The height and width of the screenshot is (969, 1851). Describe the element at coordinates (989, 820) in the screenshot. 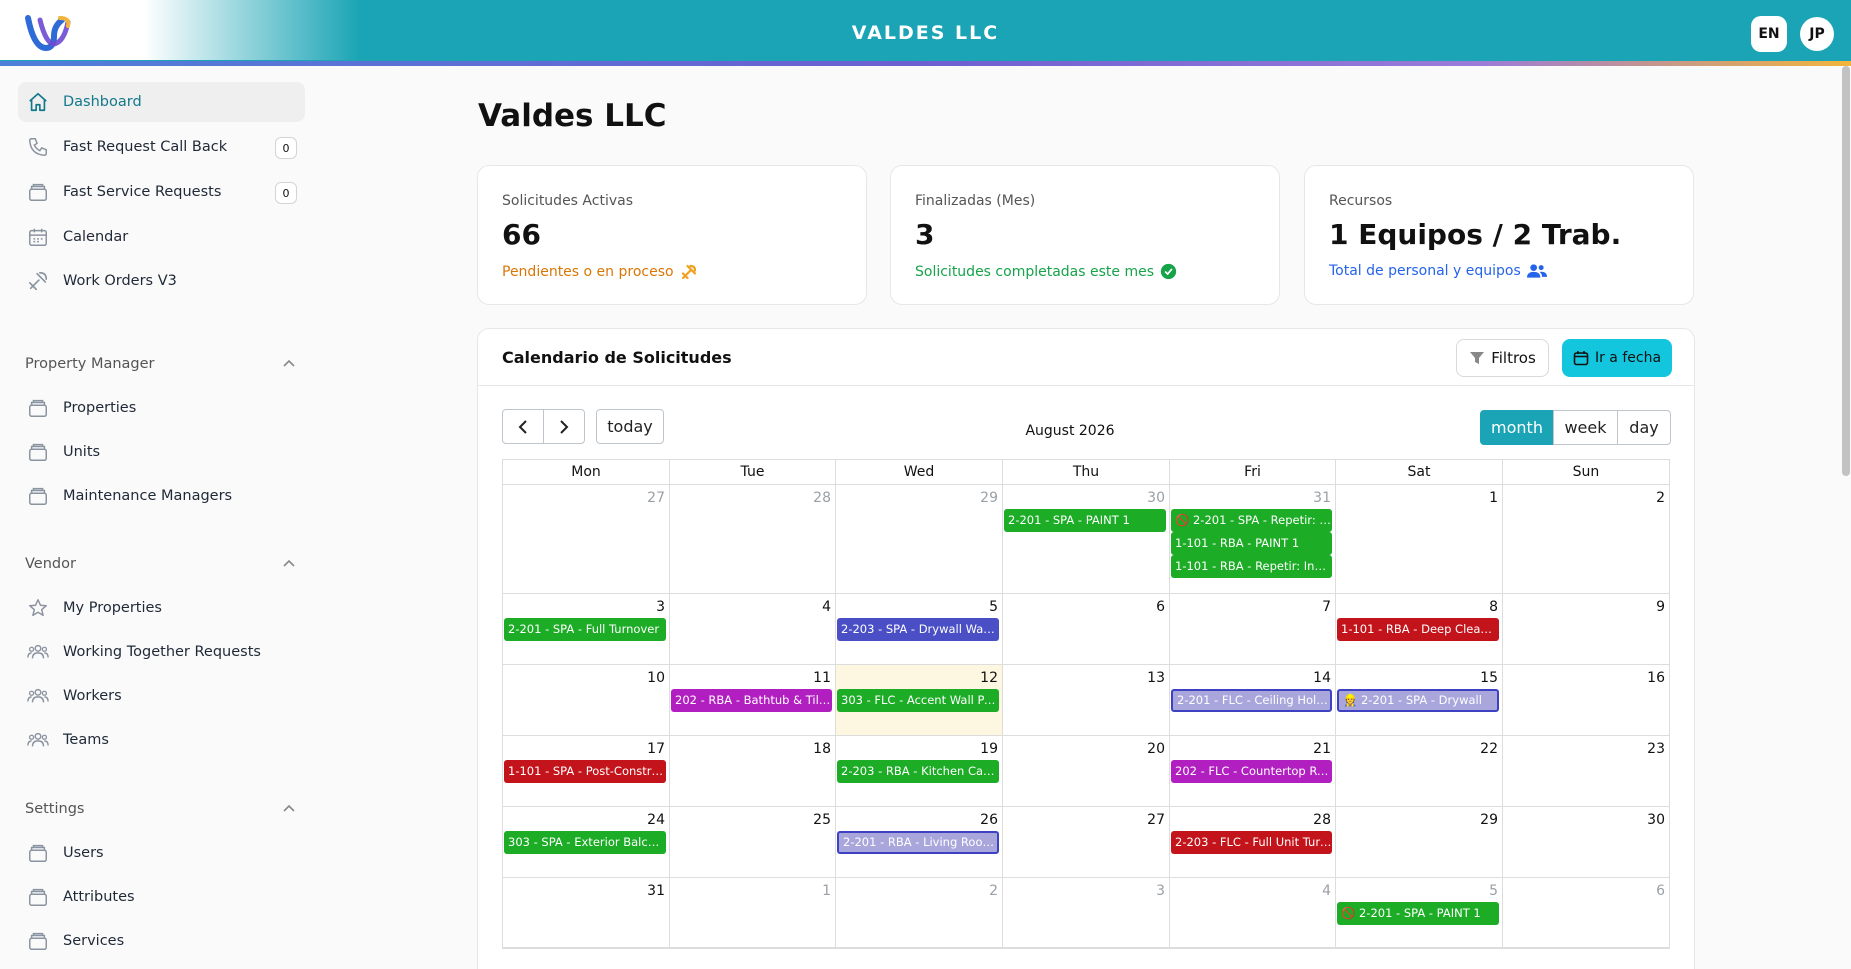

I see `day-number: 26` at that location.